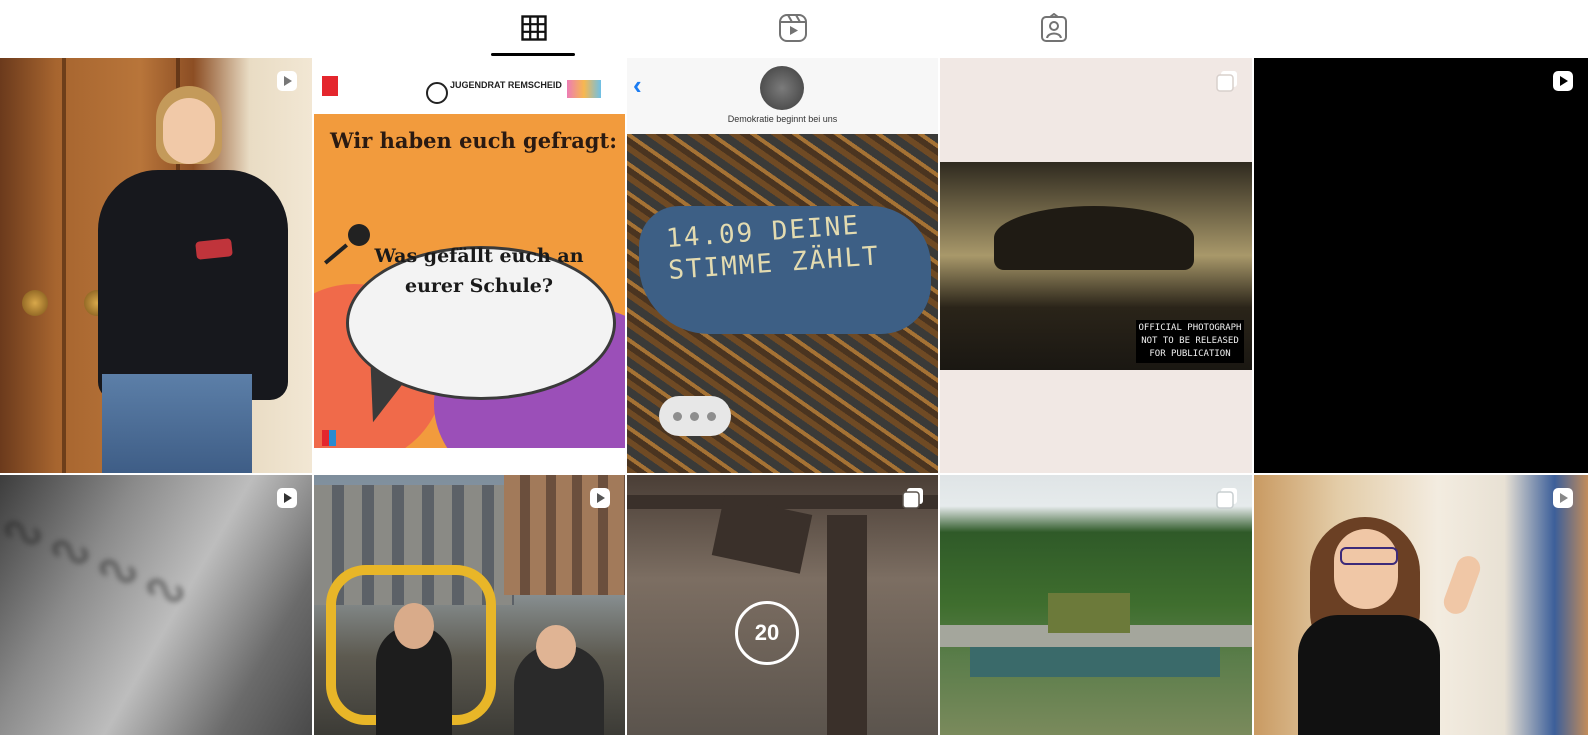  Describe the element at coordinates (1095, 662) in the screenshot. I see `pool-water` at that location.